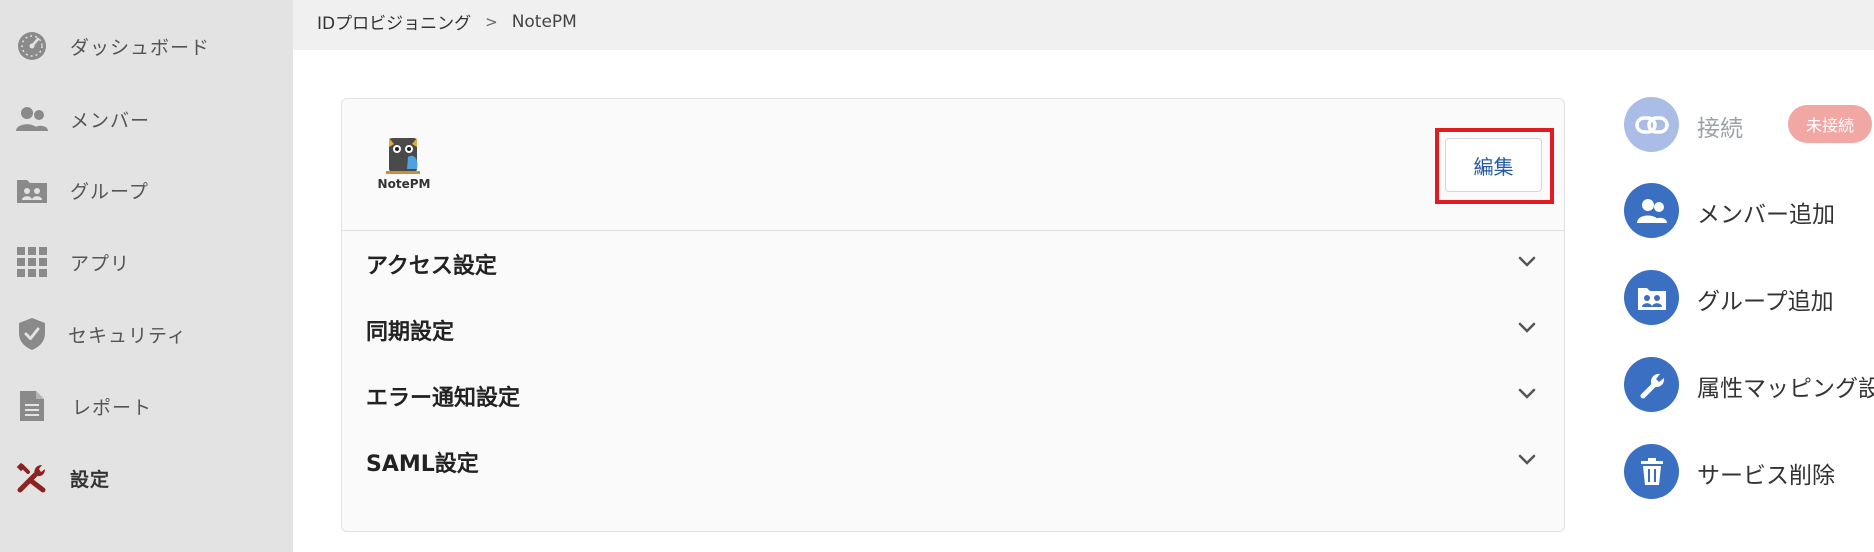 The image size is (1874, 552). What do you see at coordinates (1493, 165) in the screenshot?
I see `edit-button: 編集` at bounding box center [1493, 165].